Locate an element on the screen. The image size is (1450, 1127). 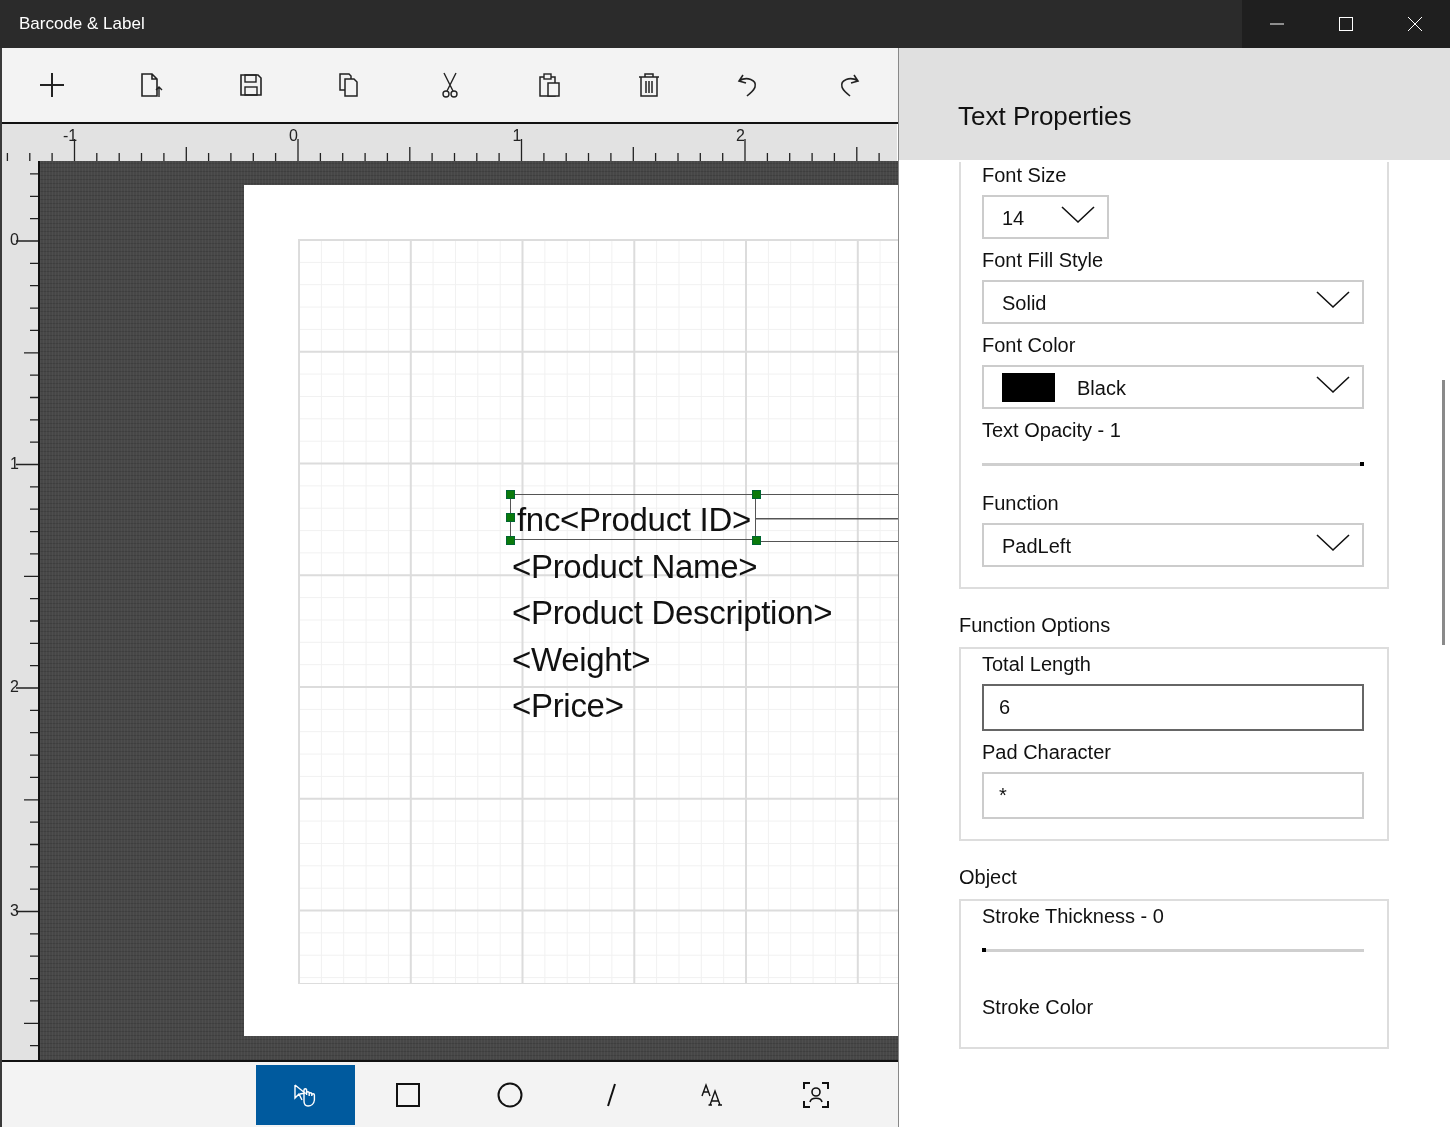
text-input: * is located at coordinates (1173, 795).